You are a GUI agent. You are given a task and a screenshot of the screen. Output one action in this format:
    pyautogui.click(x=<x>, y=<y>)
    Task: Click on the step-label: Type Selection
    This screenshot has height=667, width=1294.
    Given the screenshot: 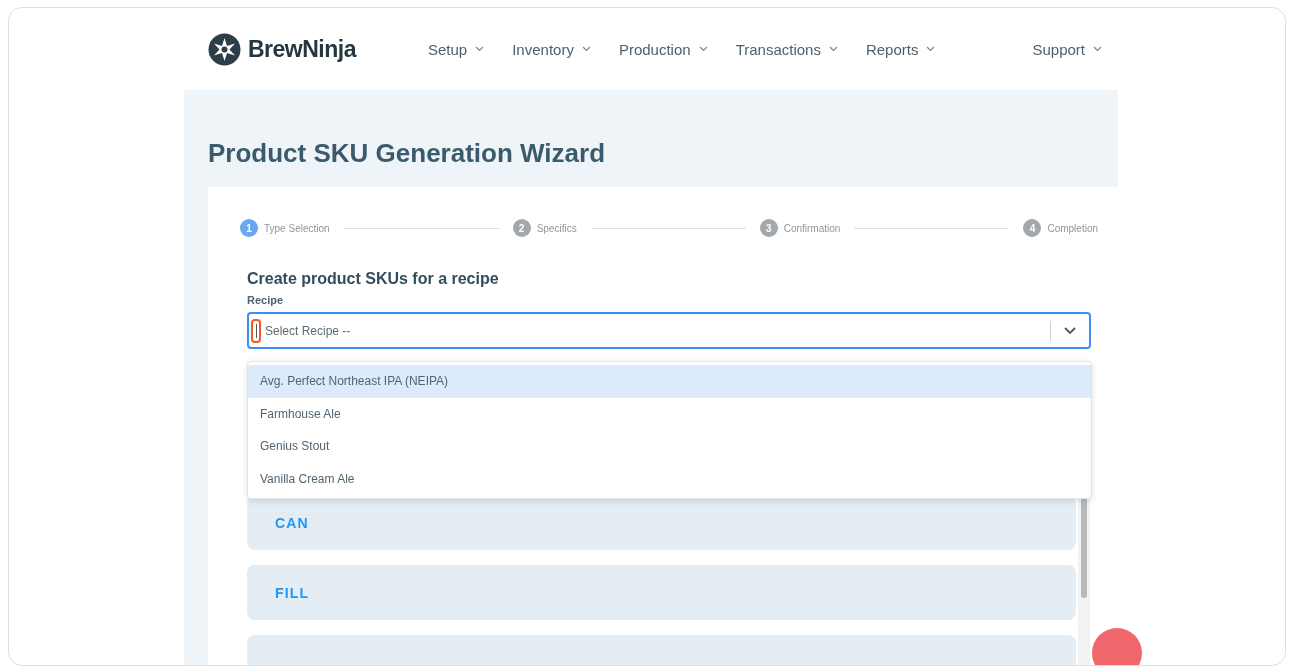 What is the action you would take?
    pyautogui.click(x=297, y=228)
    